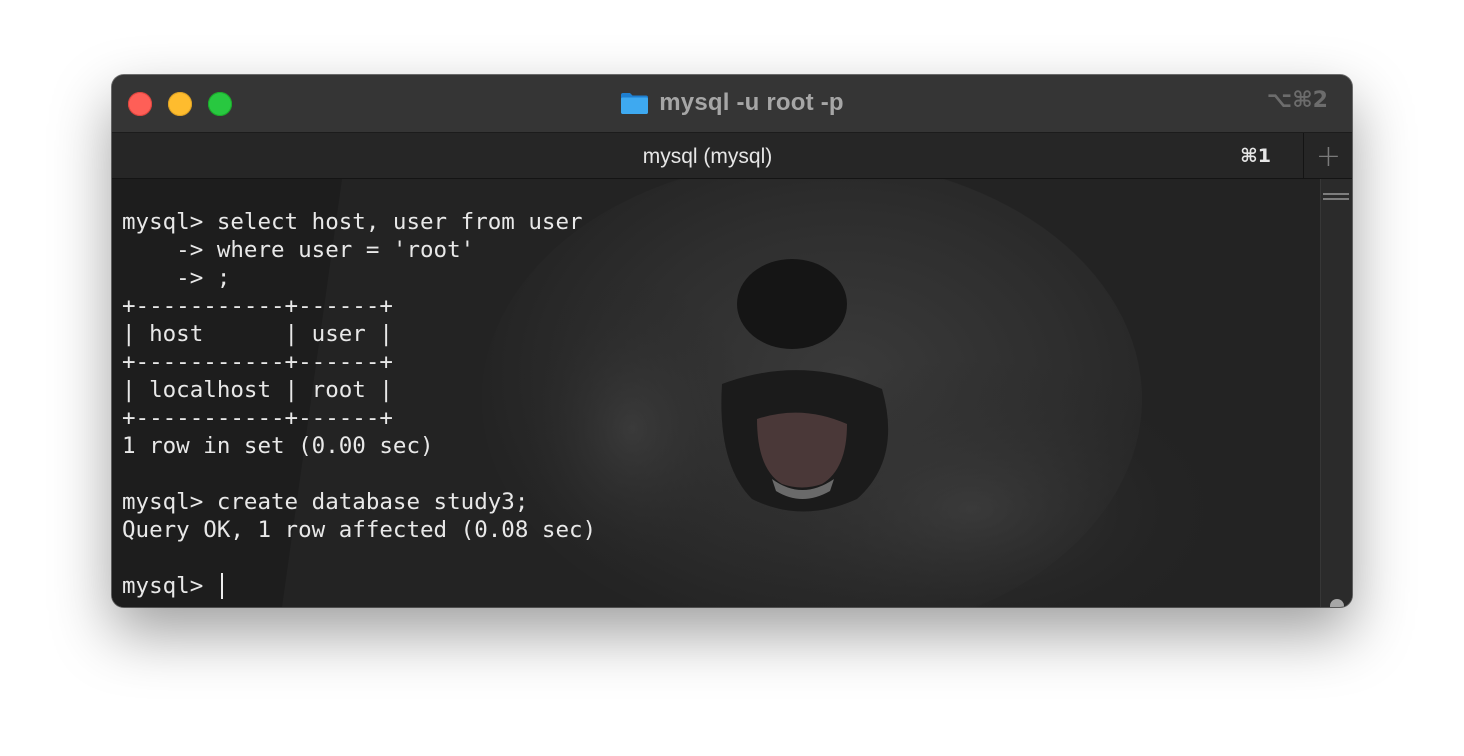 The height and width of the screenshot is (756, 1464). What do you see at coordinates (359, 586) in the screenshot?
I see `terminal-prompt-line: mysql>` at bounding box center [359, 586].